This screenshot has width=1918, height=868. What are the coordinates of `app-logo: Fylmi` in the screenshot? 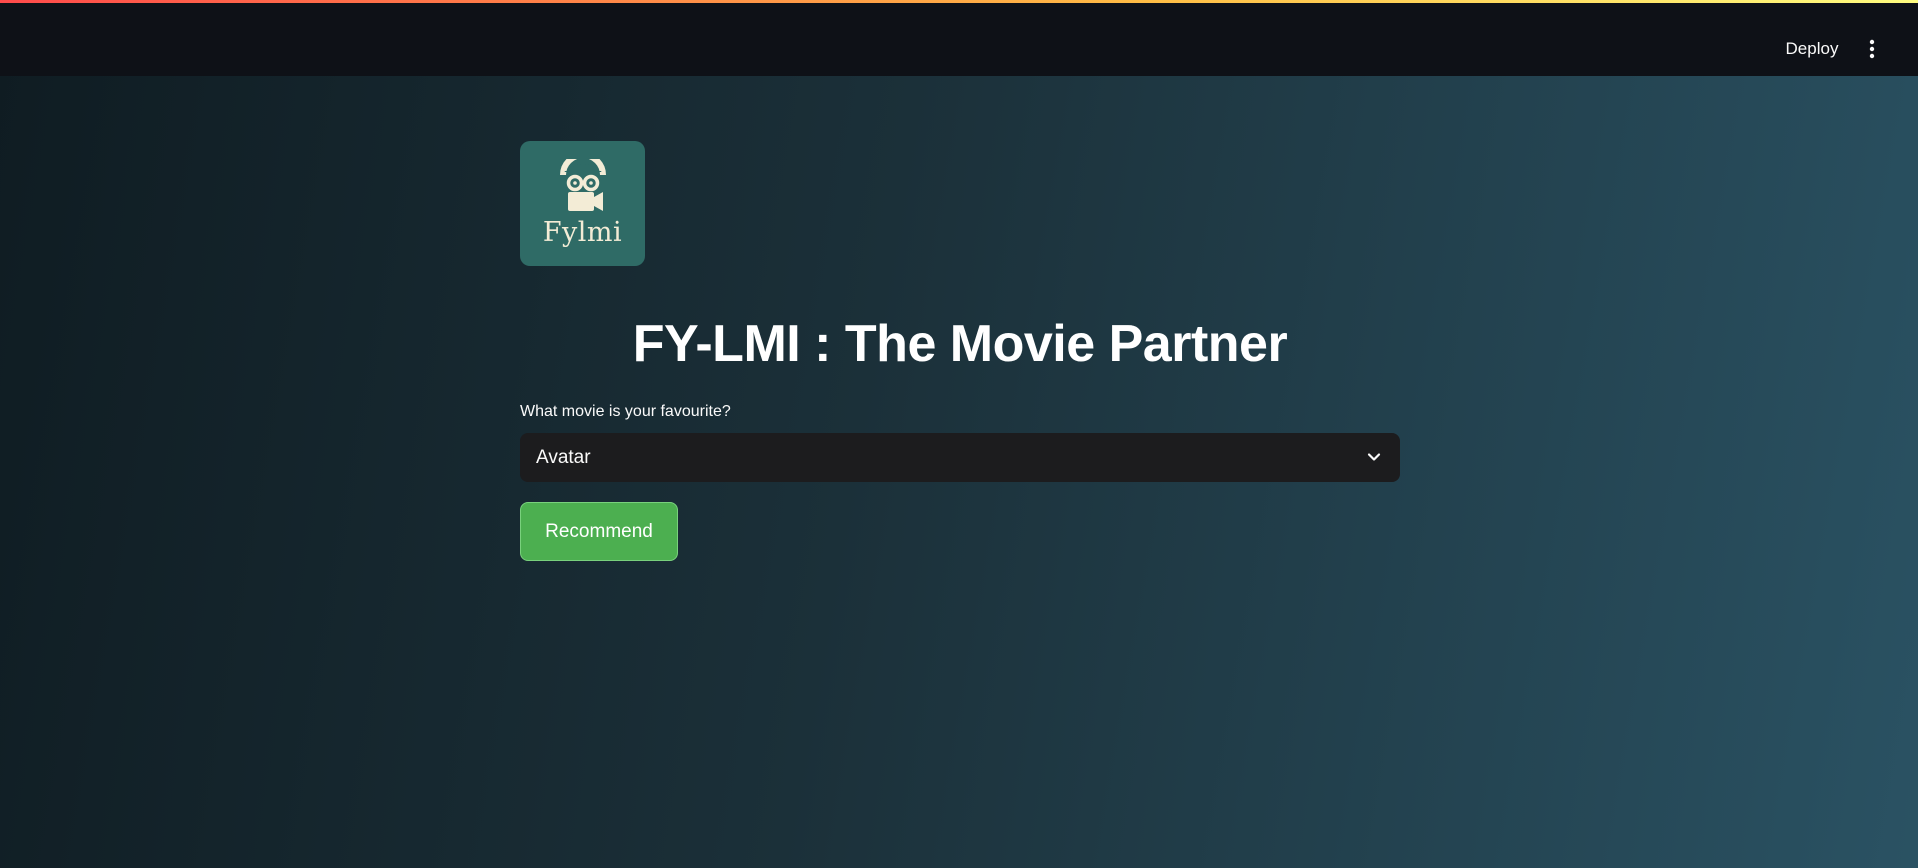 It's located at (582, 203).